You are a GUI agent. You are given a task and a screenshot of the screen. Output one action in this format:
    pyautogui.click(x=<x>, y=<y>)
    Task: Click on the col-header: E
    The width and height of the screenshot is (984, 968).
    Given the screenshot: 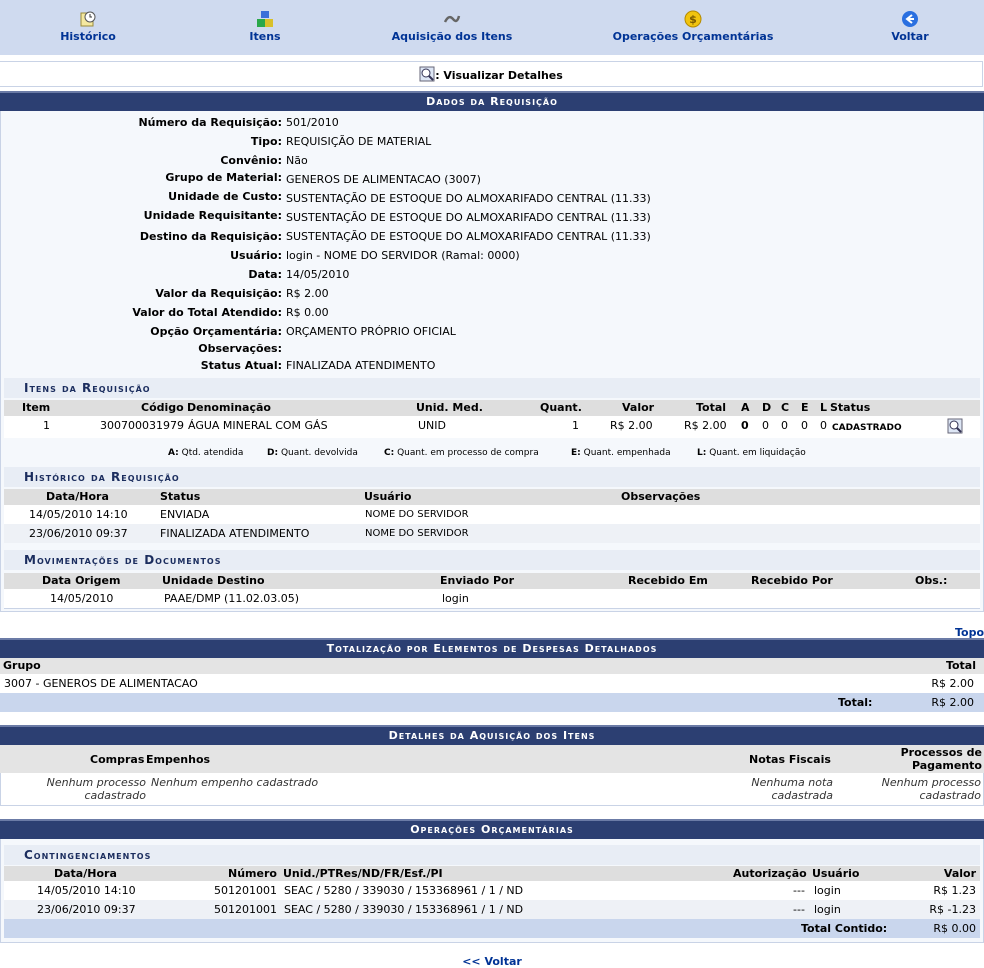 What is the action you would take?
    pyautogui.click(x=805, y=407)
    